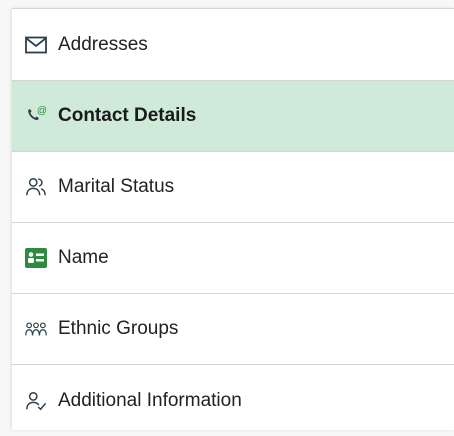  Describe the element at coordinates (36, 45) in the screenshot. I see `envelope-icon` at that location.